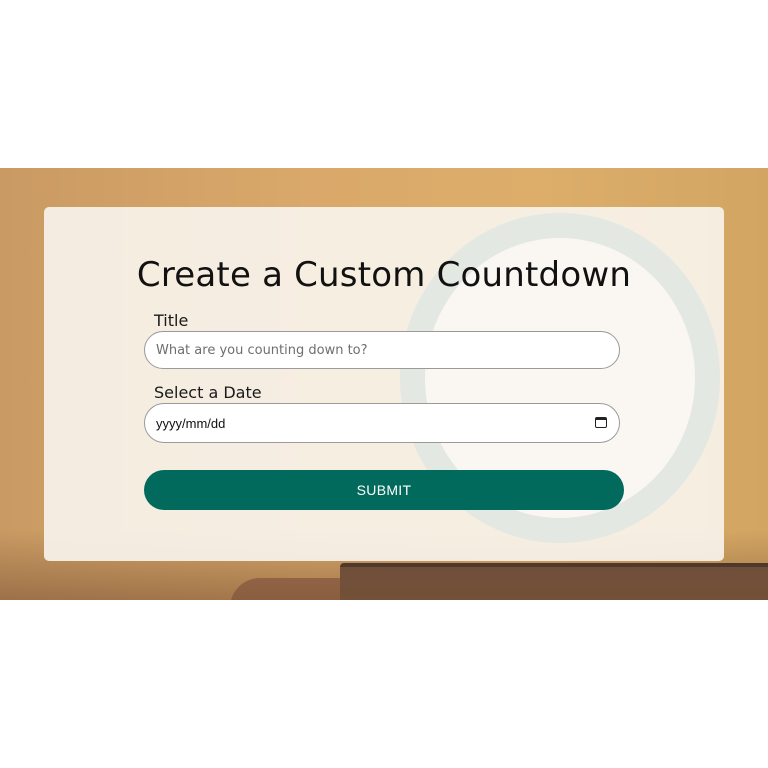 This screenshot has width=768, height=768. Describe the element at coordinates (208, 392) in the screenshot. I see `date-label: Select a Date` at that location.